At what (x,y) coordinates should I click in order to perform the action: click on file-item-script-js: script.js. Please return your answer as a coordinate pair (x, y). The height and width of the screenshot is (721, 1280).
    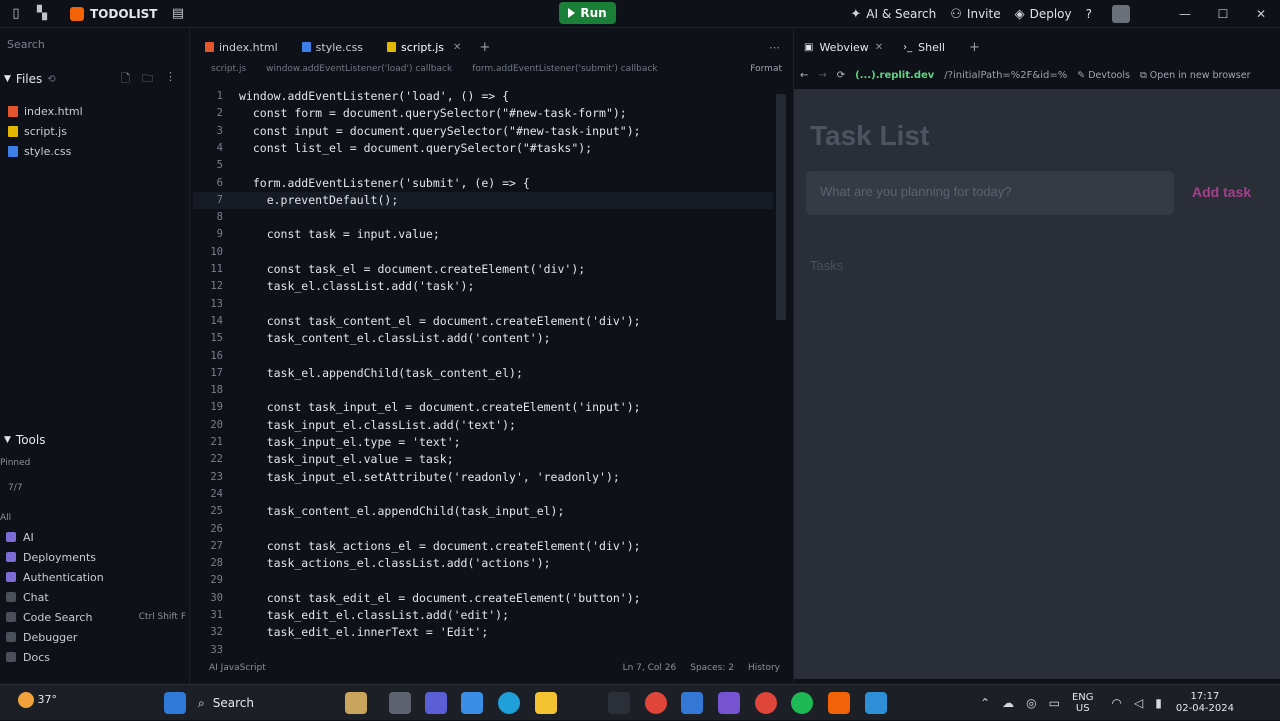
    Looking at the image, I should click on (37, 131).